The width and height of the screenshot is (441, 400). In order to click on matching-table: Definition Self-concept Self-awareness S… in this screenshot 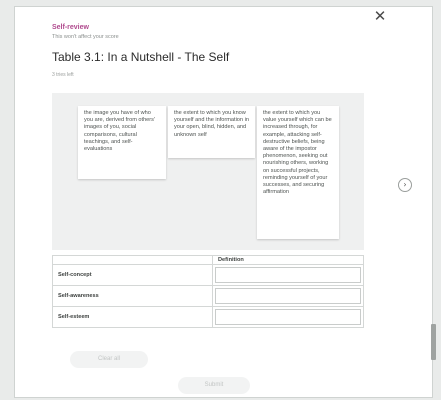, I will do `click(208, 291)`.